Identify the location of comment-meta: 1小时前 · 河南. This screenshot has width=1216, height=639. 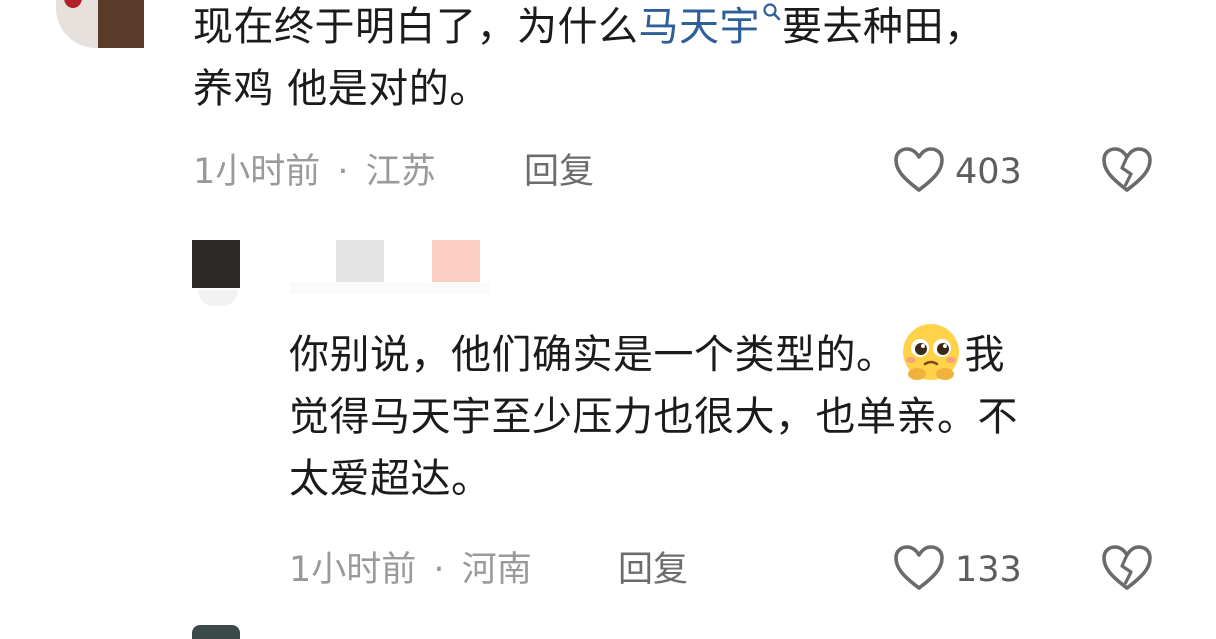
(410, 570).